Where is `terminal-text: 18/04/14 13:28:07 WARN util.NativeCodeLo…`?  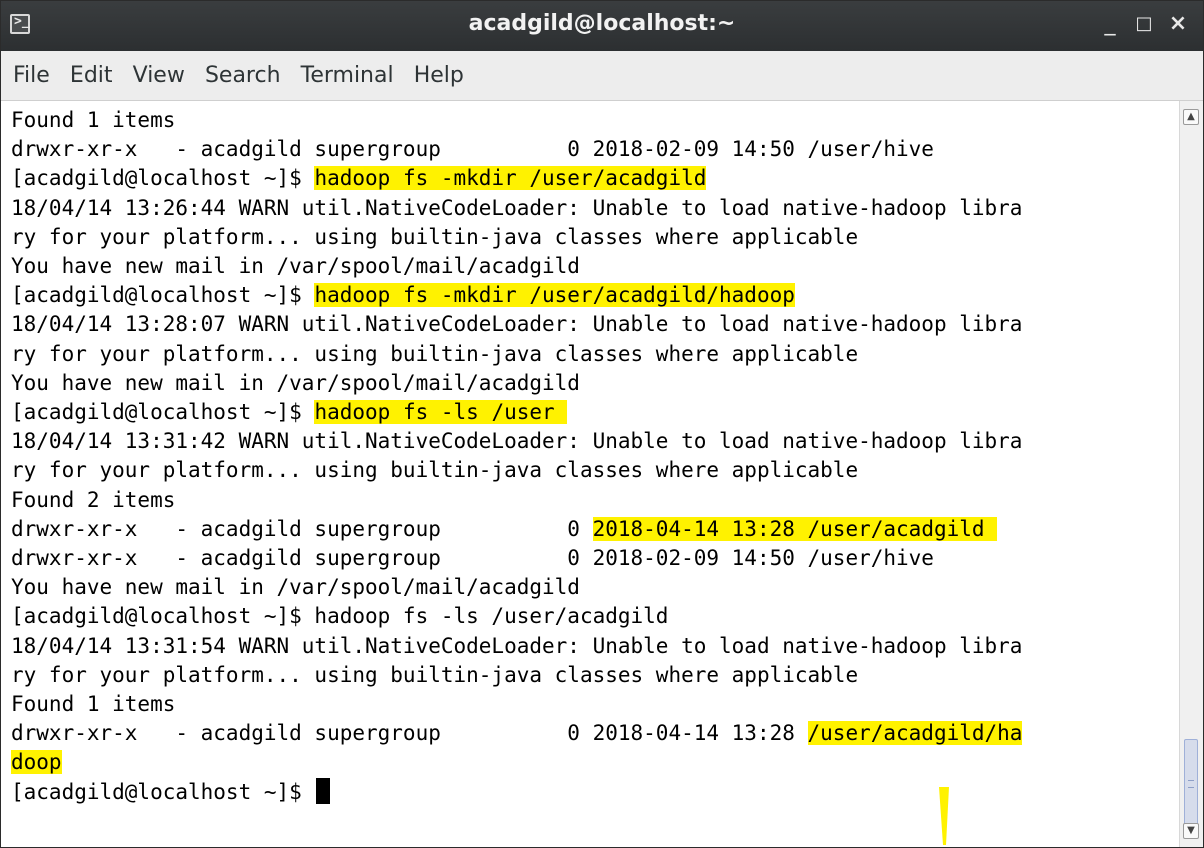 terminal-text: 18/04/14 13:28:07 WARN util.NativeCodeLo… is located at coordinates (517, 324).